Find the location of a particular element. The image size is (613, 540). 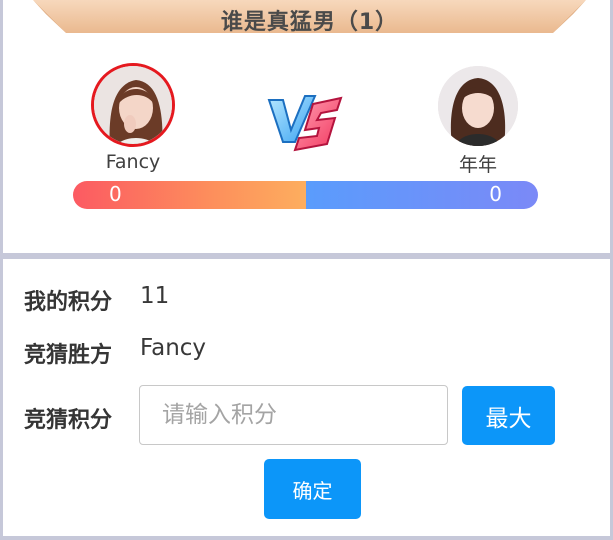

avatar-left is located at coordinates (133, 105).